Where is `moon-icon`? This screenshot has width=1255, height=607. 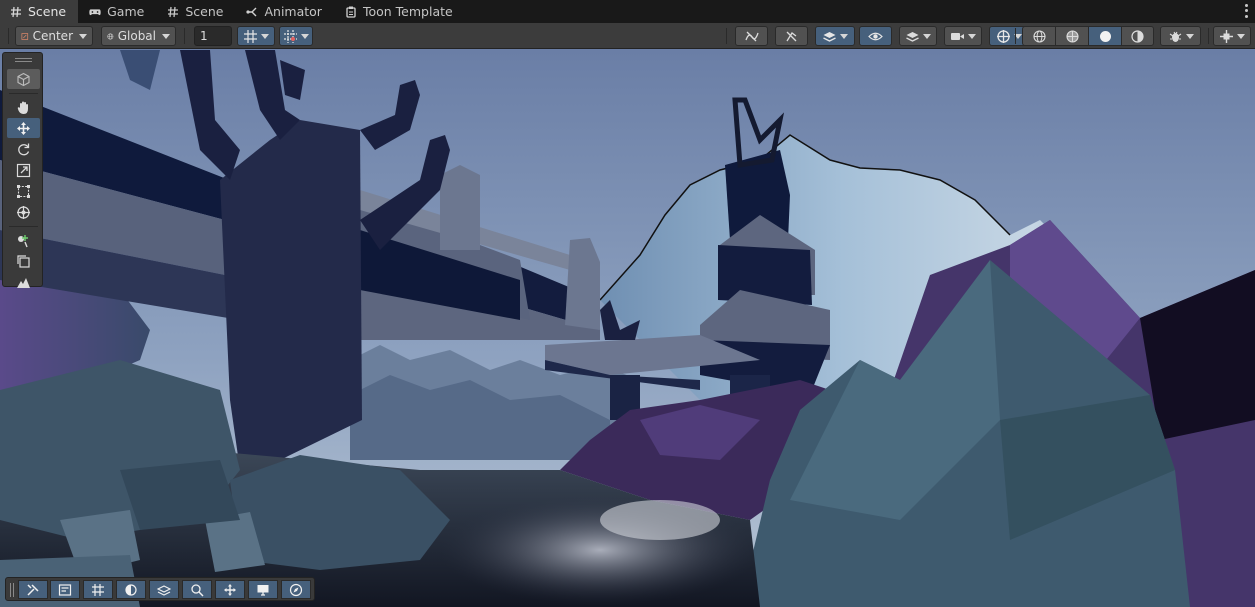 moon-icon is located at coordinates (131, 589).